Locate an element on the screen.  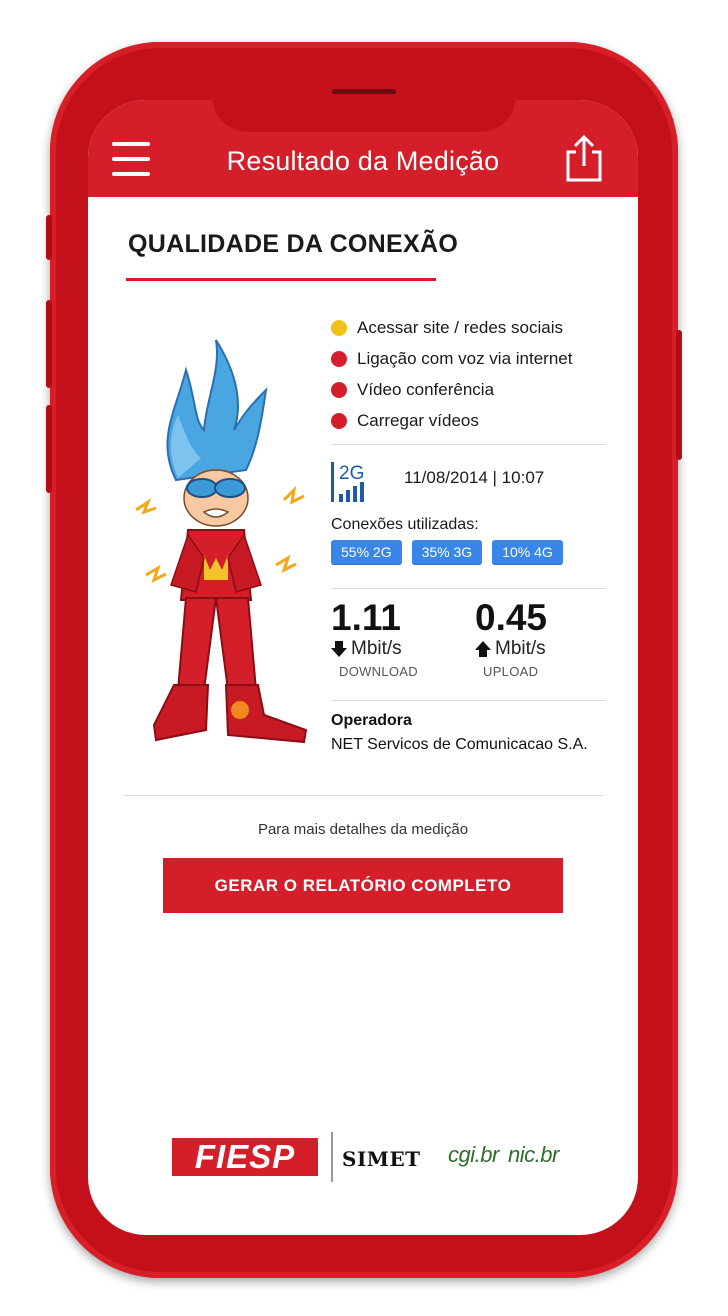
quality-item-video-conference: Vídeo conferência is located at coordinates (471, 389).